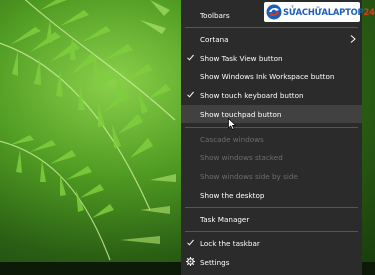  I want to click on menu-item-show-desktop: Show the desktop, so click(271, 195).